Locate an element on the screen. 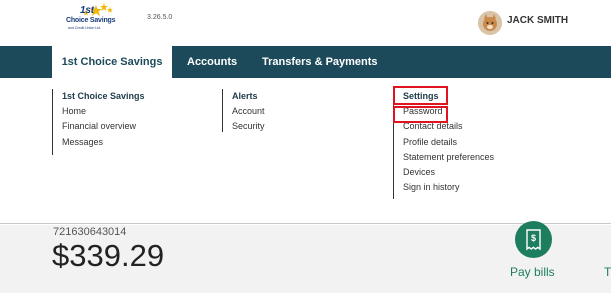 The image size is (611, 293). menu-item-home: Home is located at coordinates (103, 111).